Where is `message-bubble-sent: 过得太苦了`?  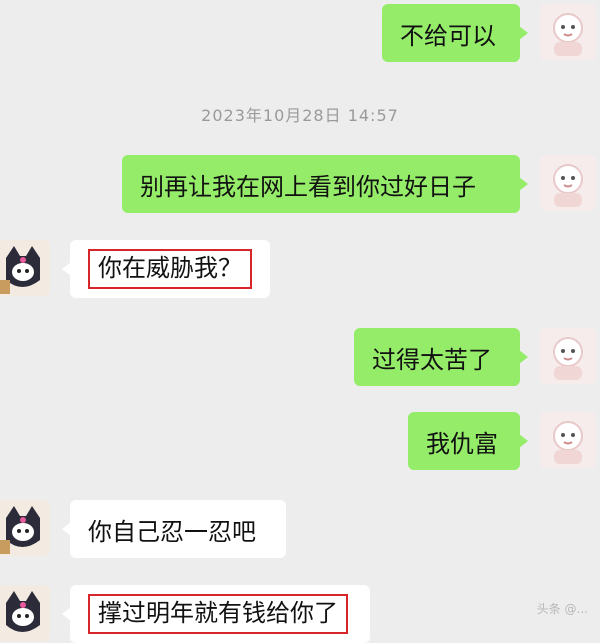
message-bubble-sent: 过得太苦了 is located at coordinates (441, 357).